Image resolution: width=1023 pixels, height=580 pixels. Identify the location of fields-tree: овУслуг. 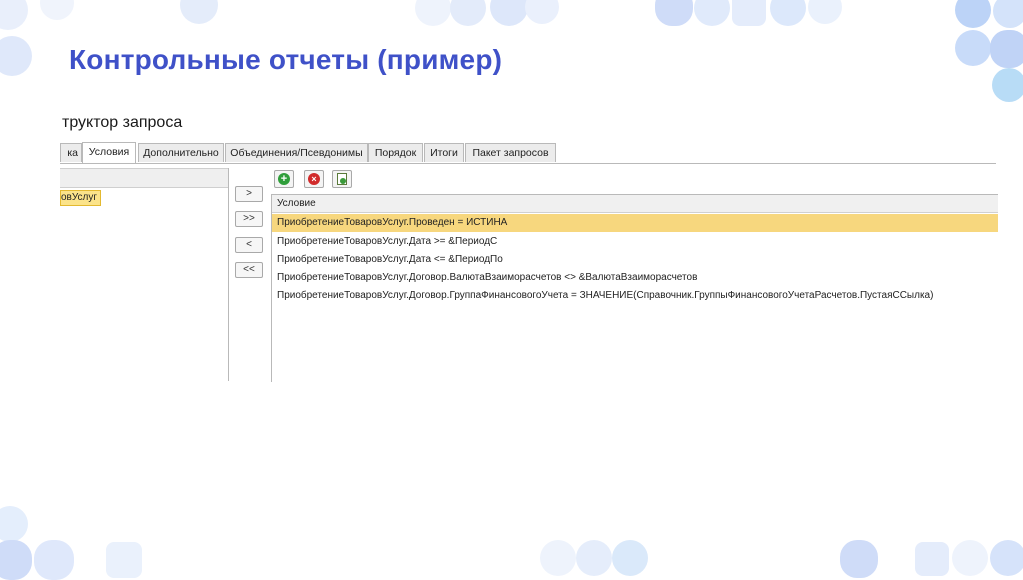
(144, 274).